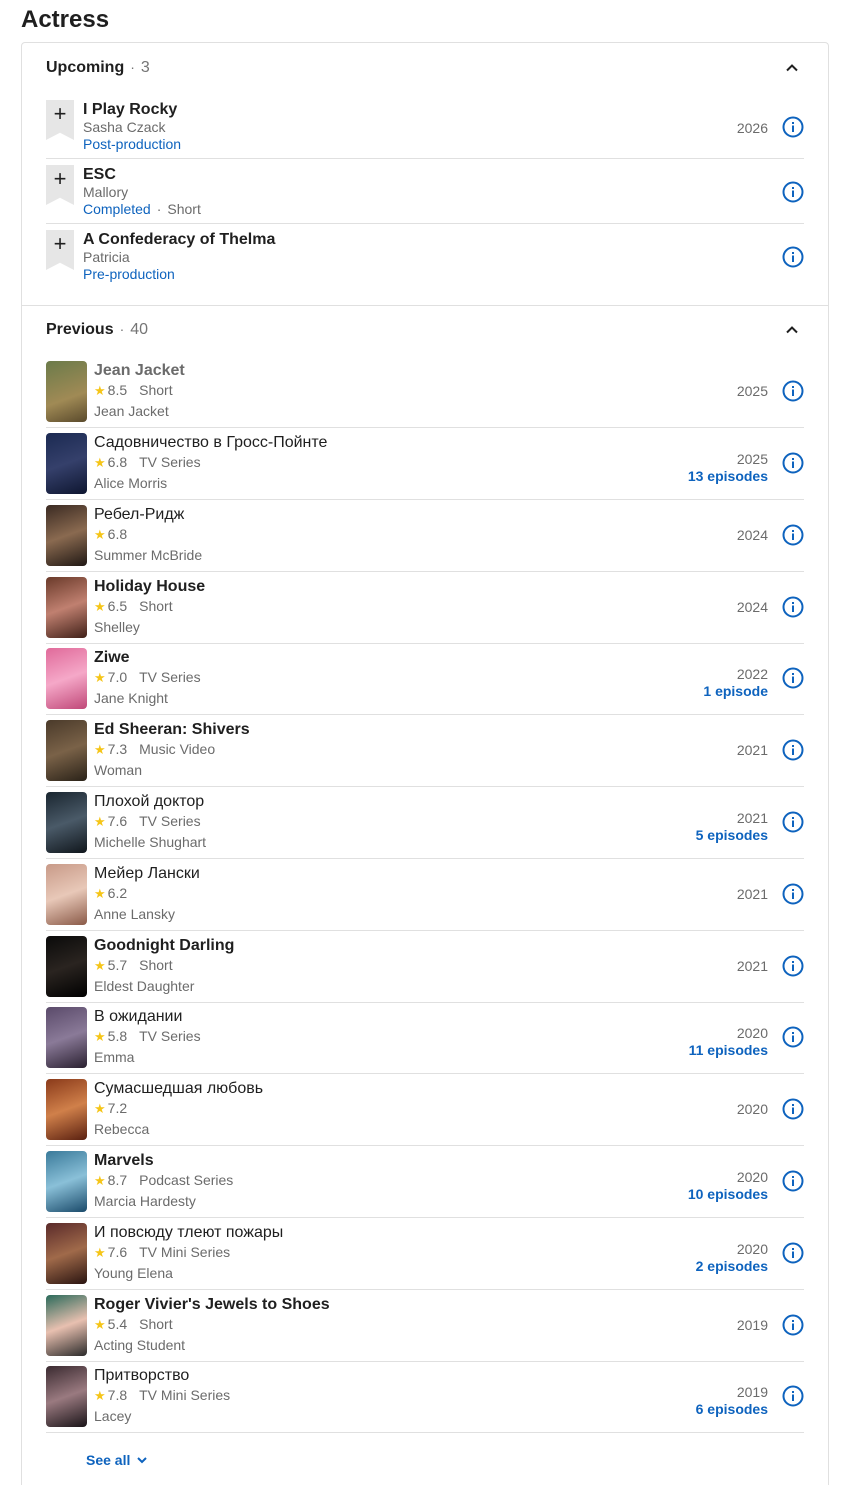 This screenshot has height=1485, width=855. What do you see at coordinates (728, 1194) in the screenshot?
I see `episodes-link: 10 episodes` at bounding box center [728, 1194].